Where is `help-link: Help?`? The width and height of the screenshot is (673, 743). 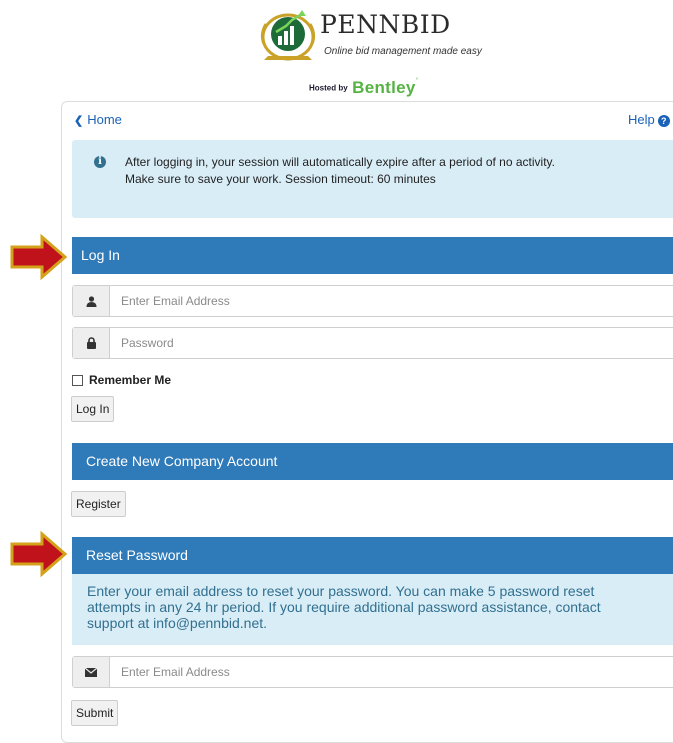 help-link: Help? is located at coordinates (649, 119).